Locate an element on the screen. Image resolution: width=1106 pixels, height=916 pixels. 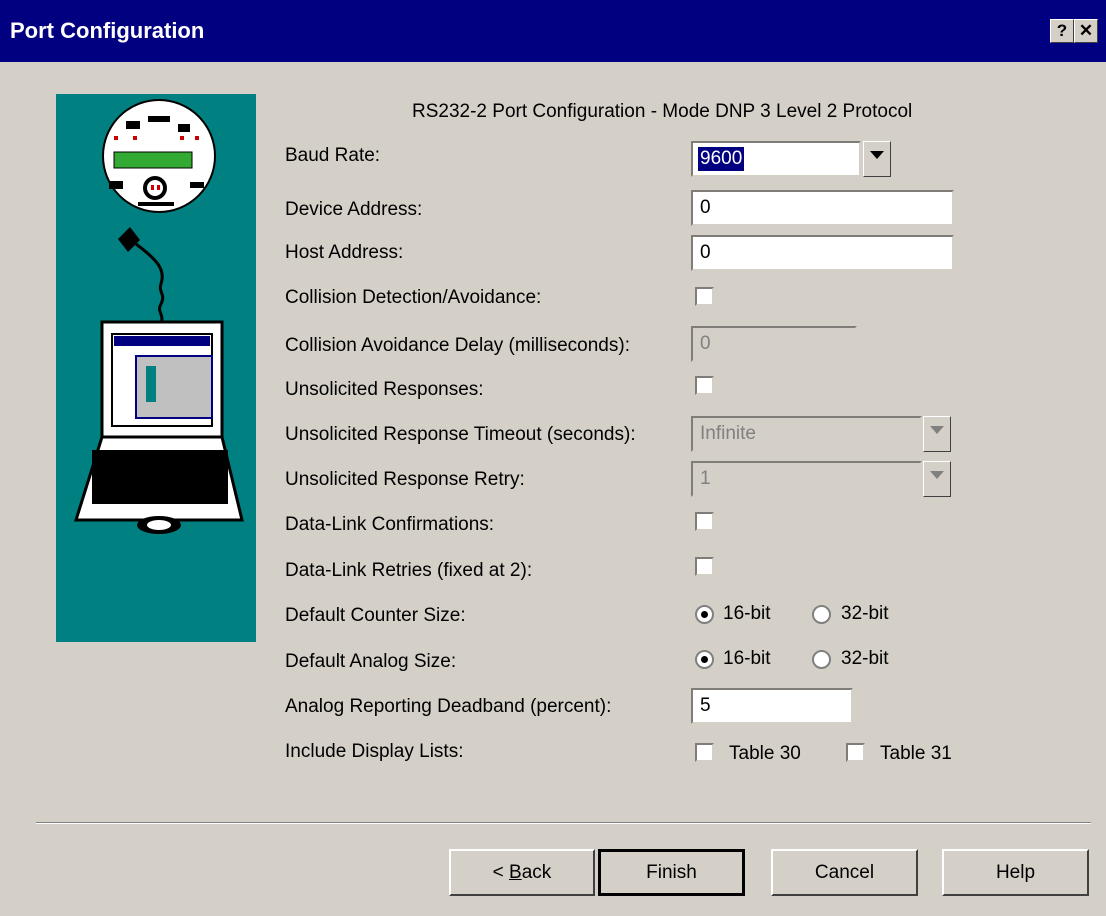
unsolicited-retry-label: Unsolicited Response Retry: is located at coordinates (405, 479).